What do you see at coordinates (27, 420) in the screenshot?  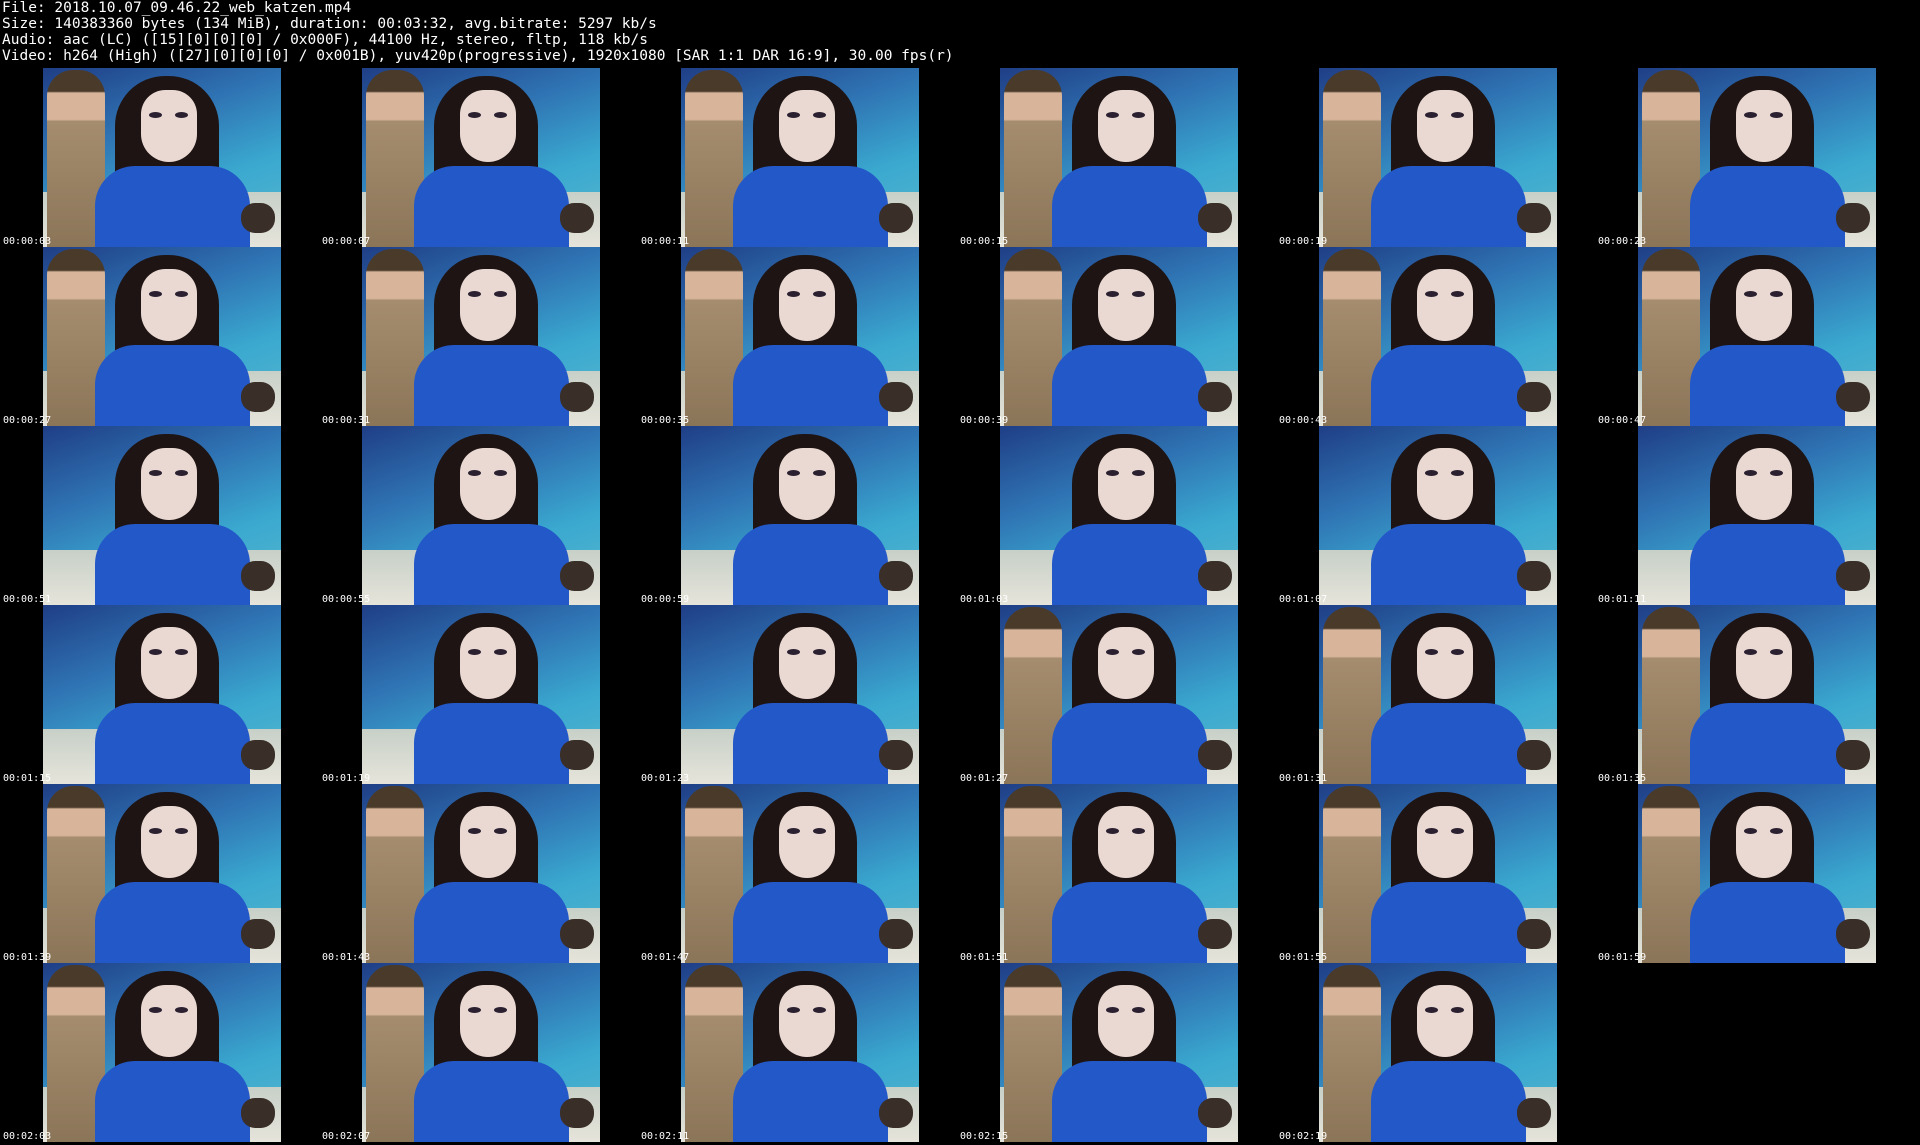 I see `frame-timestamp: 00:00:27` at bounding box center [27, 420].